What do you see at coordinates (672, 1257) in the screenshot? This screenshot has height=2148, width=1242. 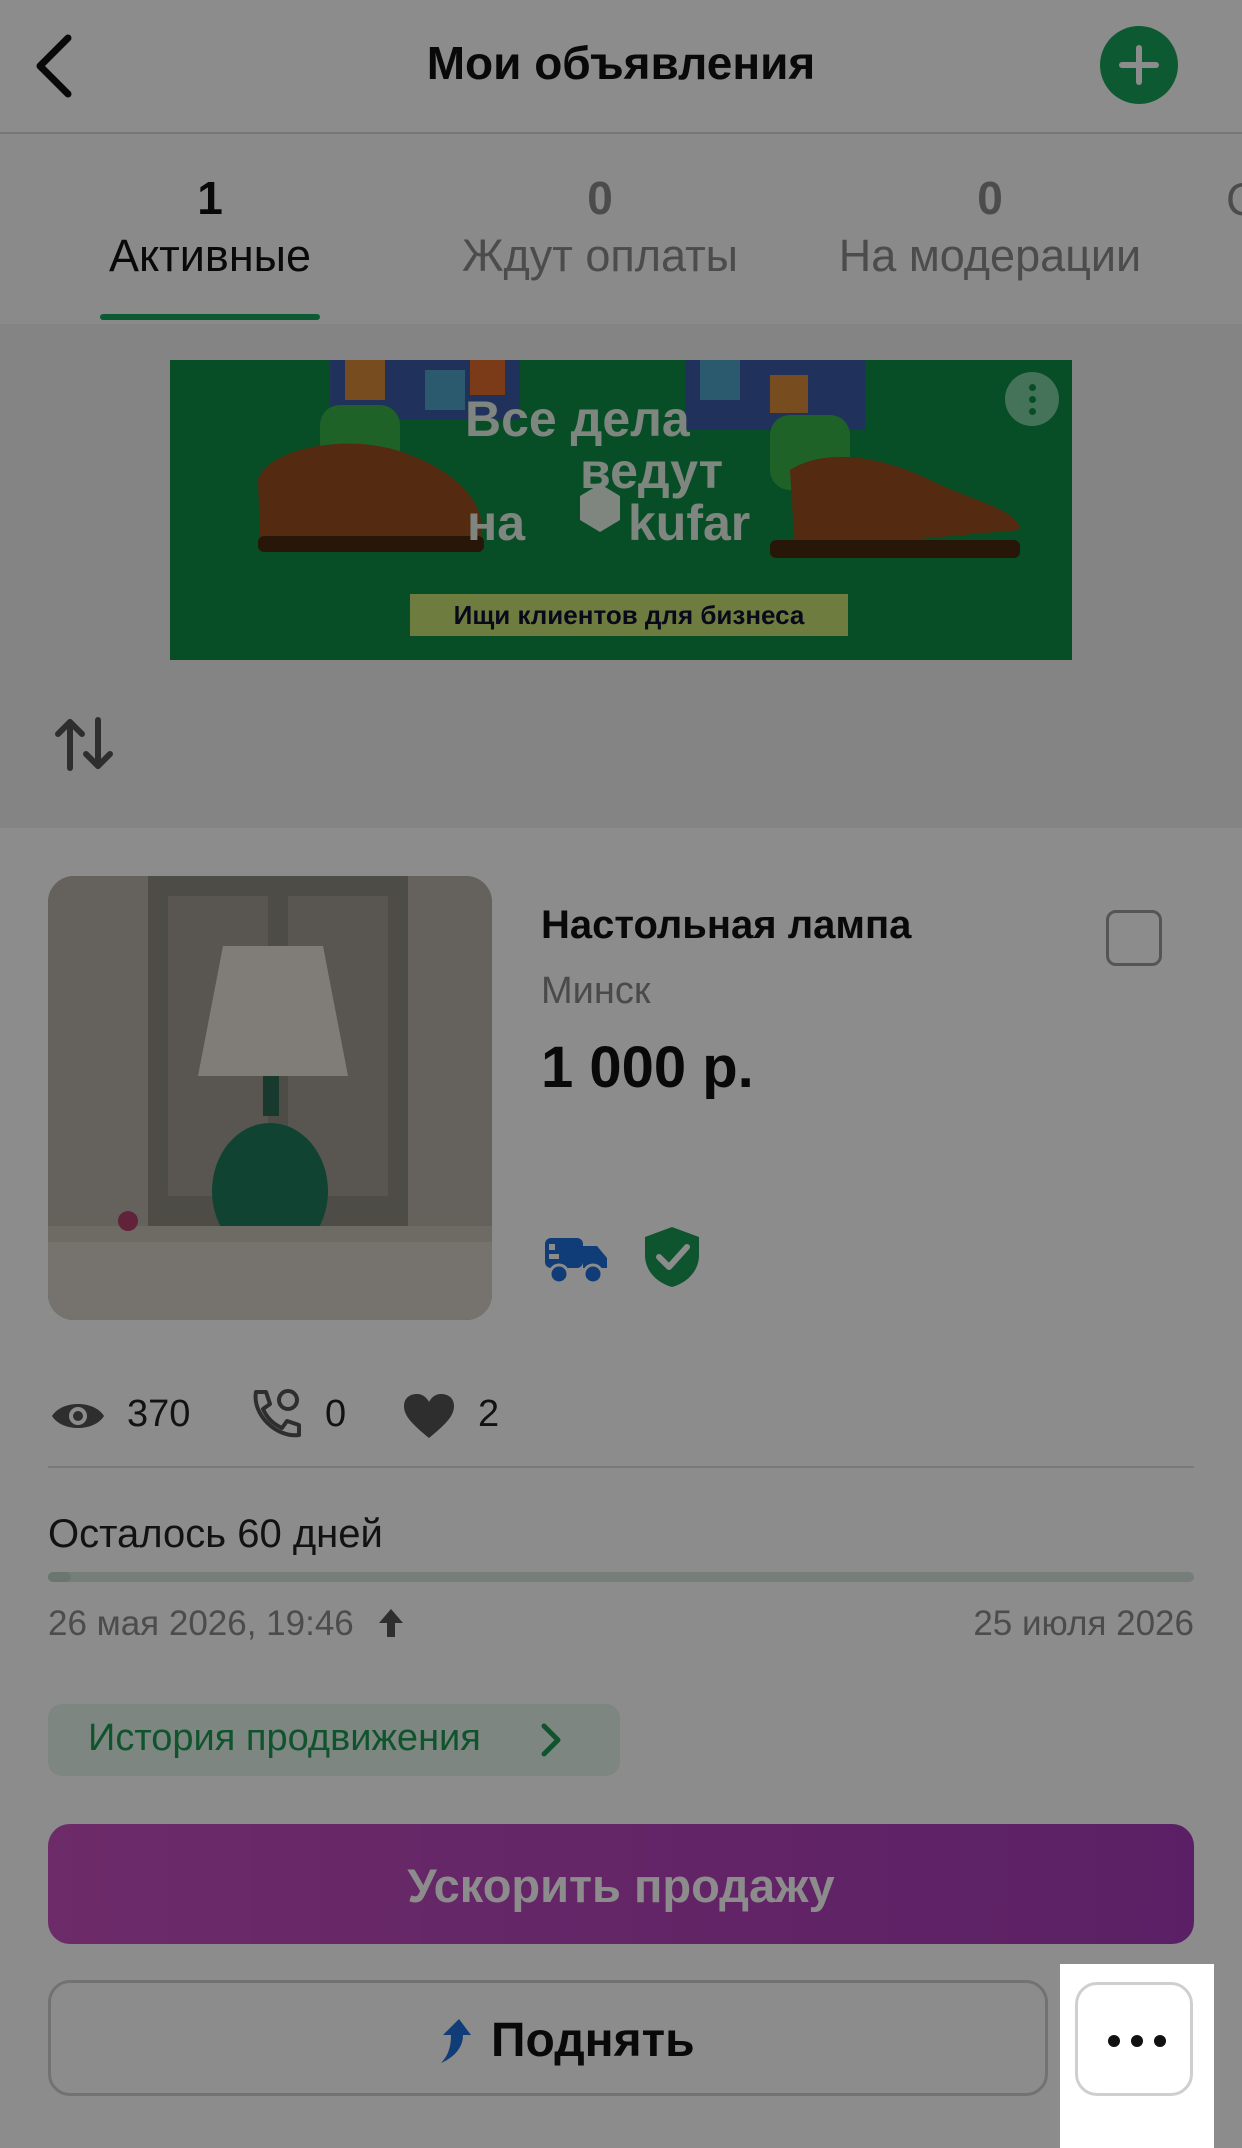 I see `shield-check-icon` at bounding box center [672, 1257].